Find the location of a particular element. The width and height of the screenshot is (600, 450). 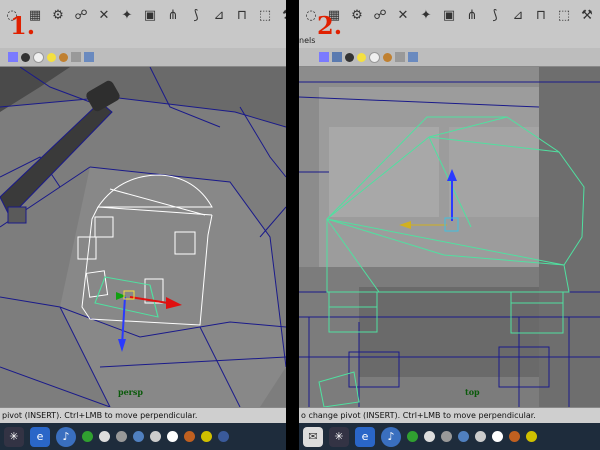

camera-label: persp is located at coordinates (130, 392).